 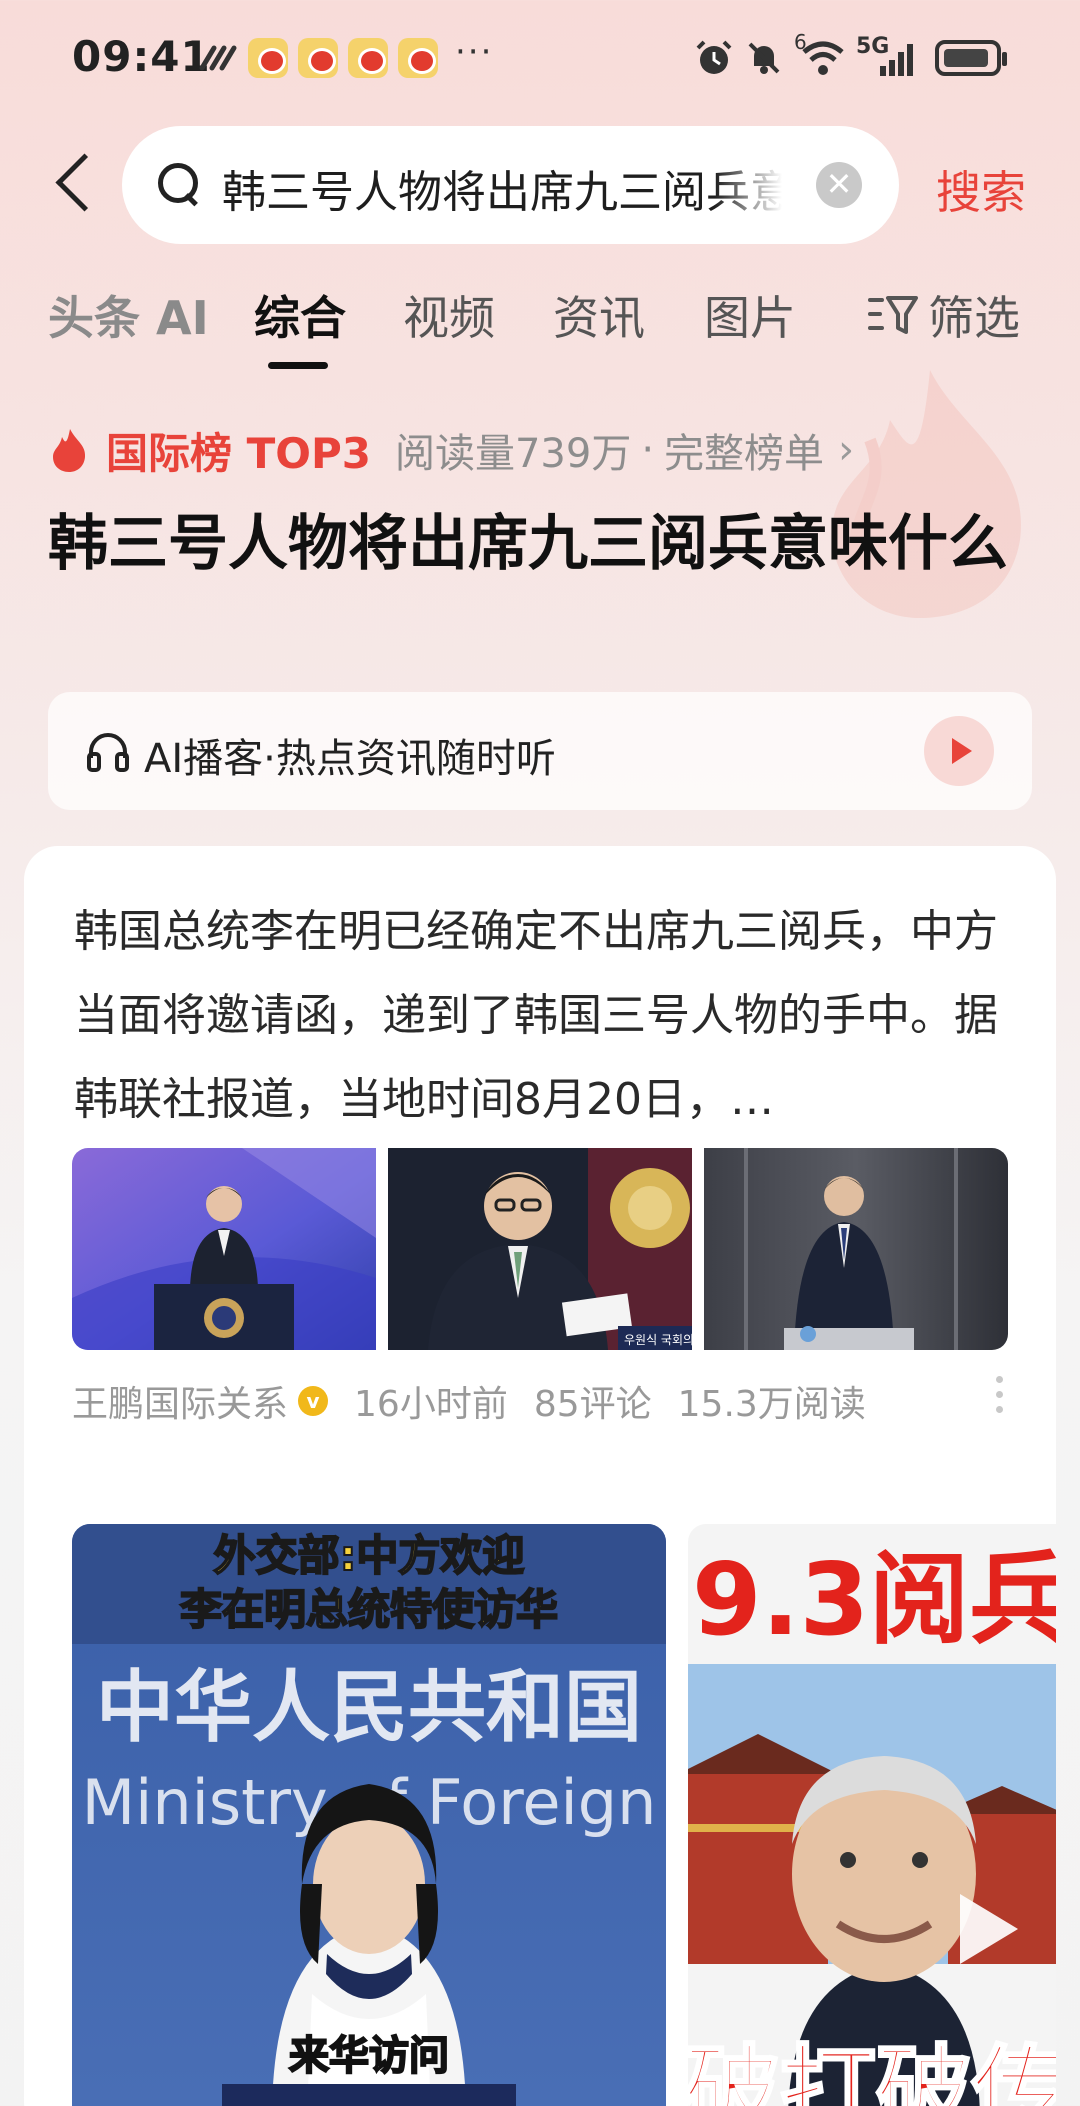 What do you see at coordinates (528, 544) in the screenshot?
I see `page-title: 韩三号人物将出席九三阅兵意味什么` at bounding box center [528, 544].